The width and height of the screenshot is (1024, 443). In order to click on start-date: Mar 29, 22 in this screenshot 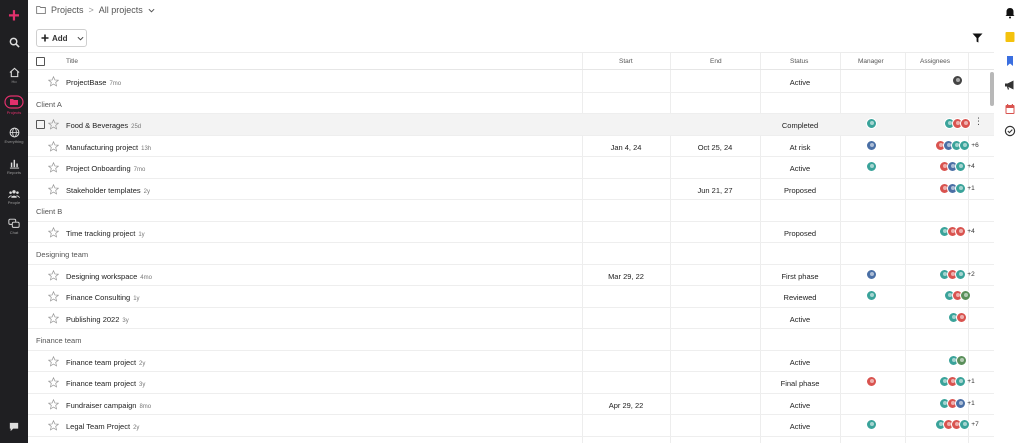, I will do `click(626, 276)`.